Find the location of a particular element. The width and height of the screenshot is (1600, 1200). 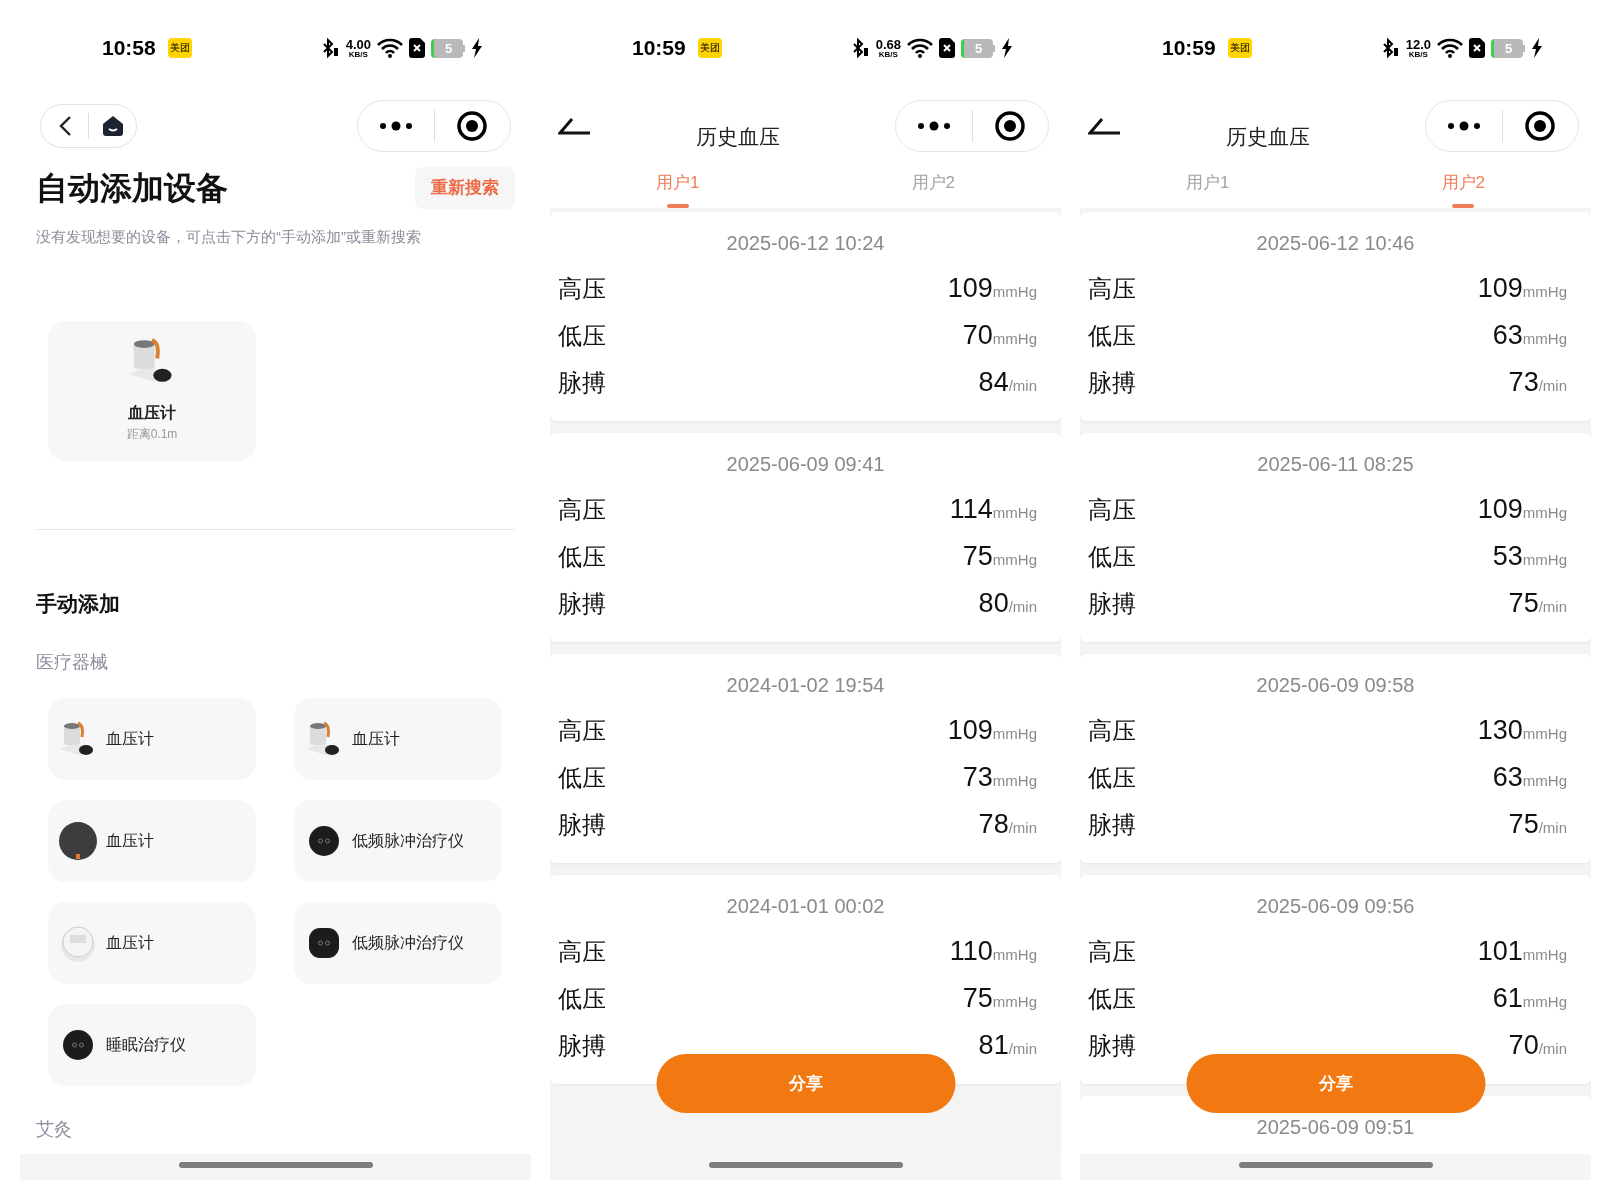

net-speed: 12.0 is located at coordinates (1418, 44).